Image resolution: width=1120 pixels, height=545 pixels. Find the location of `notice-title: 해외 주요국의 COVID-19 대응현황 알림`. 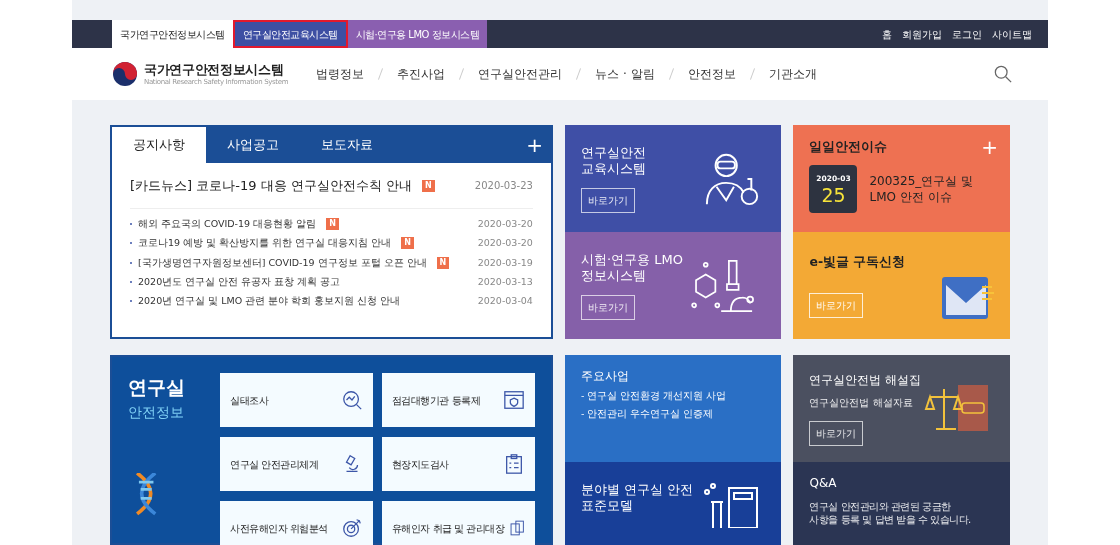

notice-title: 해외 주요국의 COVID-19 대응현황 알림 is located at coordinates (227, 224).